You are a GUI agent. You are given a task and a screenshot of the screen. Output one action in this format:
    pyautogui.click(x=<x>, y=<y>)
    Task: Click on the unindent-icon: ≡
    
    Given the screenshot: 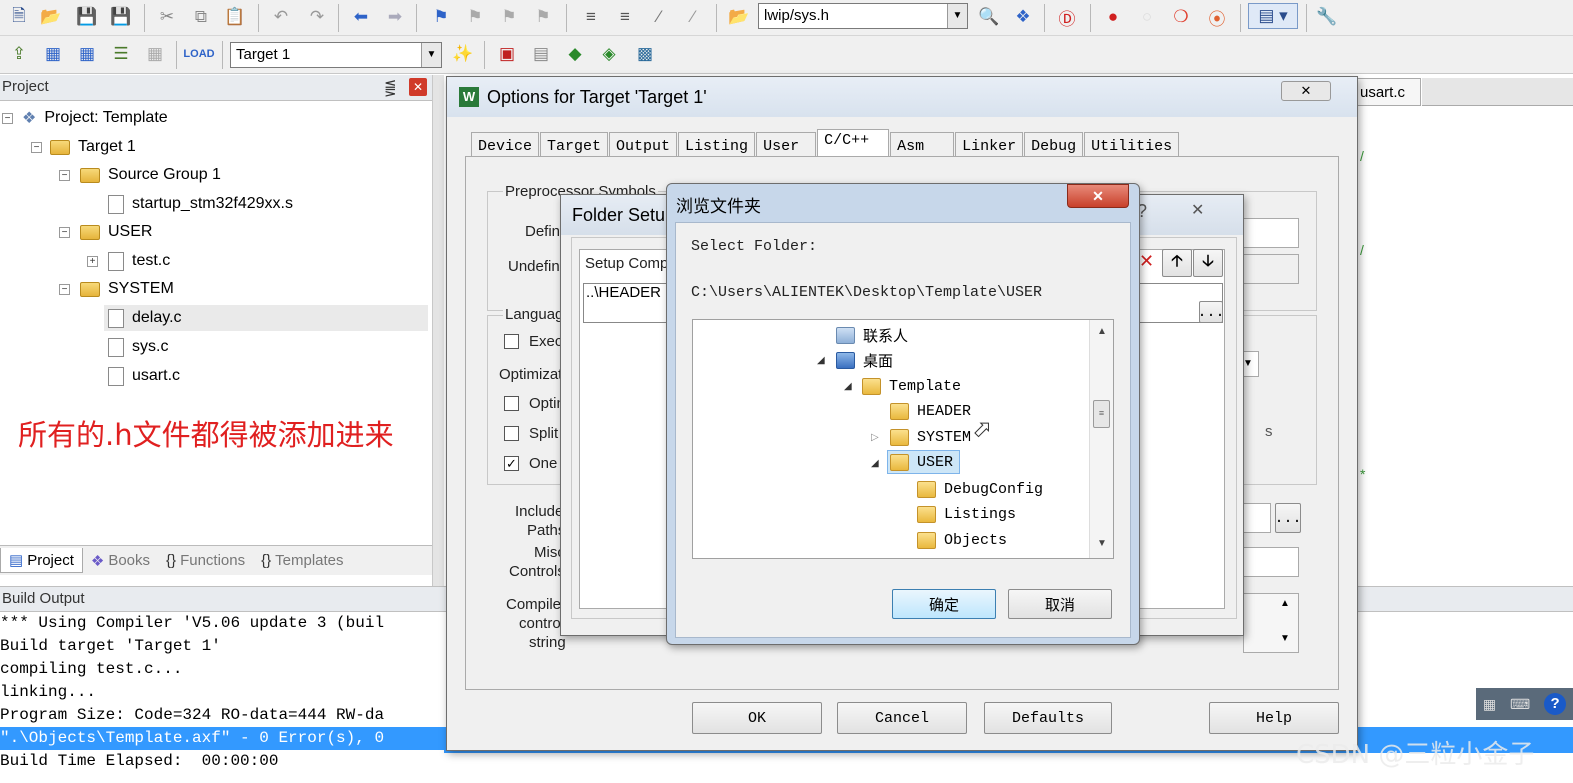 What is the action you would take?
    pyautogui.click(x=625, y=17)
    